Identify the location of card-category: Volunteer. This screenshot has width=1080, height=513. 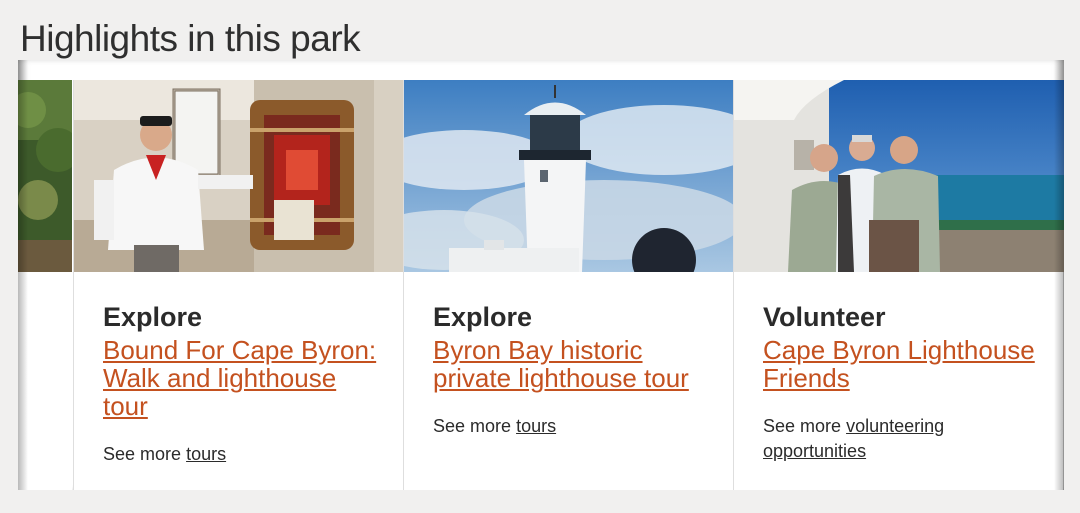
(824, 317).